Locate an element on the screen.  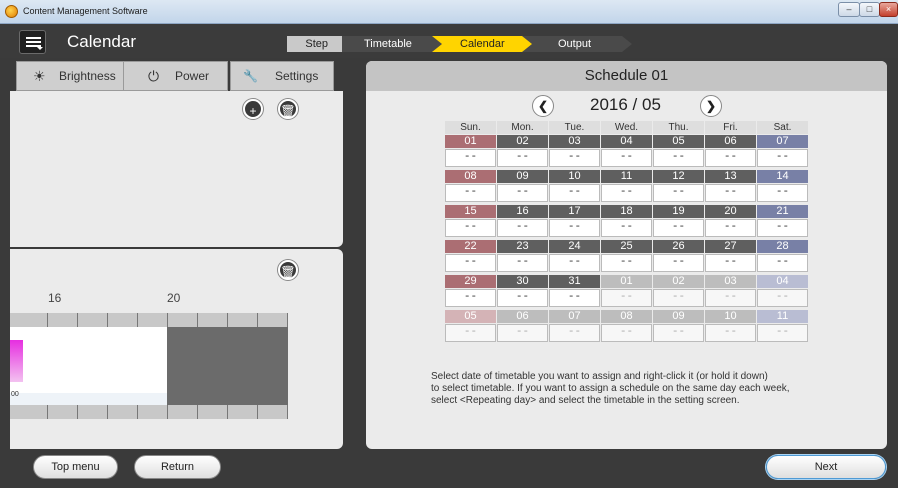
timeline-track is located at coordinates (88, 360).